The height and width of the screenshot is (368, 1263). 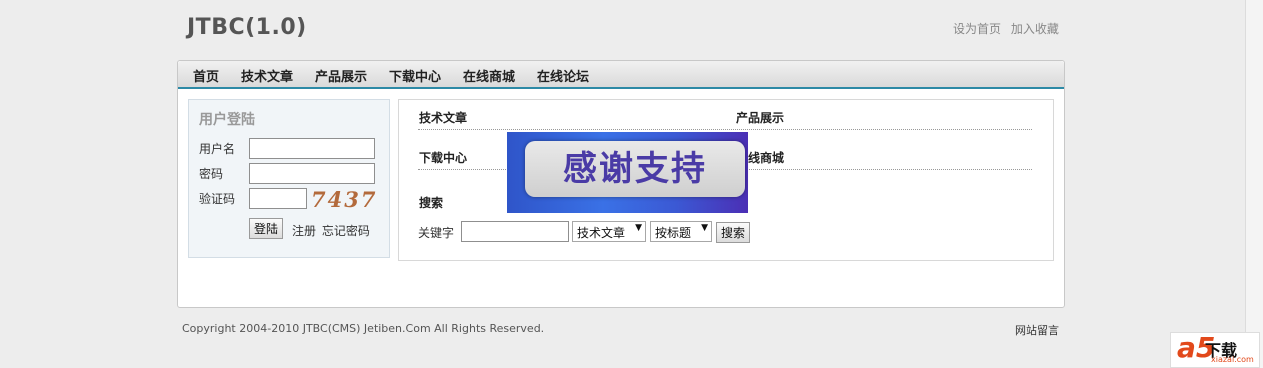 What do you see at coordinates (1232, 359) in the screenshot?
I see `watermark-site: xiazai.com` at bounding box center [1232, 359].